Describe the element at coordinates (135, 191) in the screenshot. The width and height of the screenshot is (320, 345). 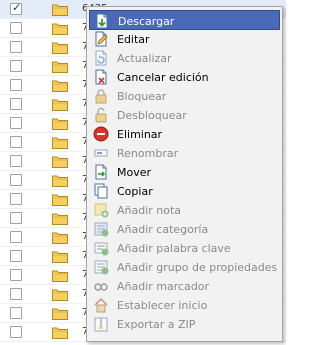
I see `menu-item-label: Copiar` at that location.